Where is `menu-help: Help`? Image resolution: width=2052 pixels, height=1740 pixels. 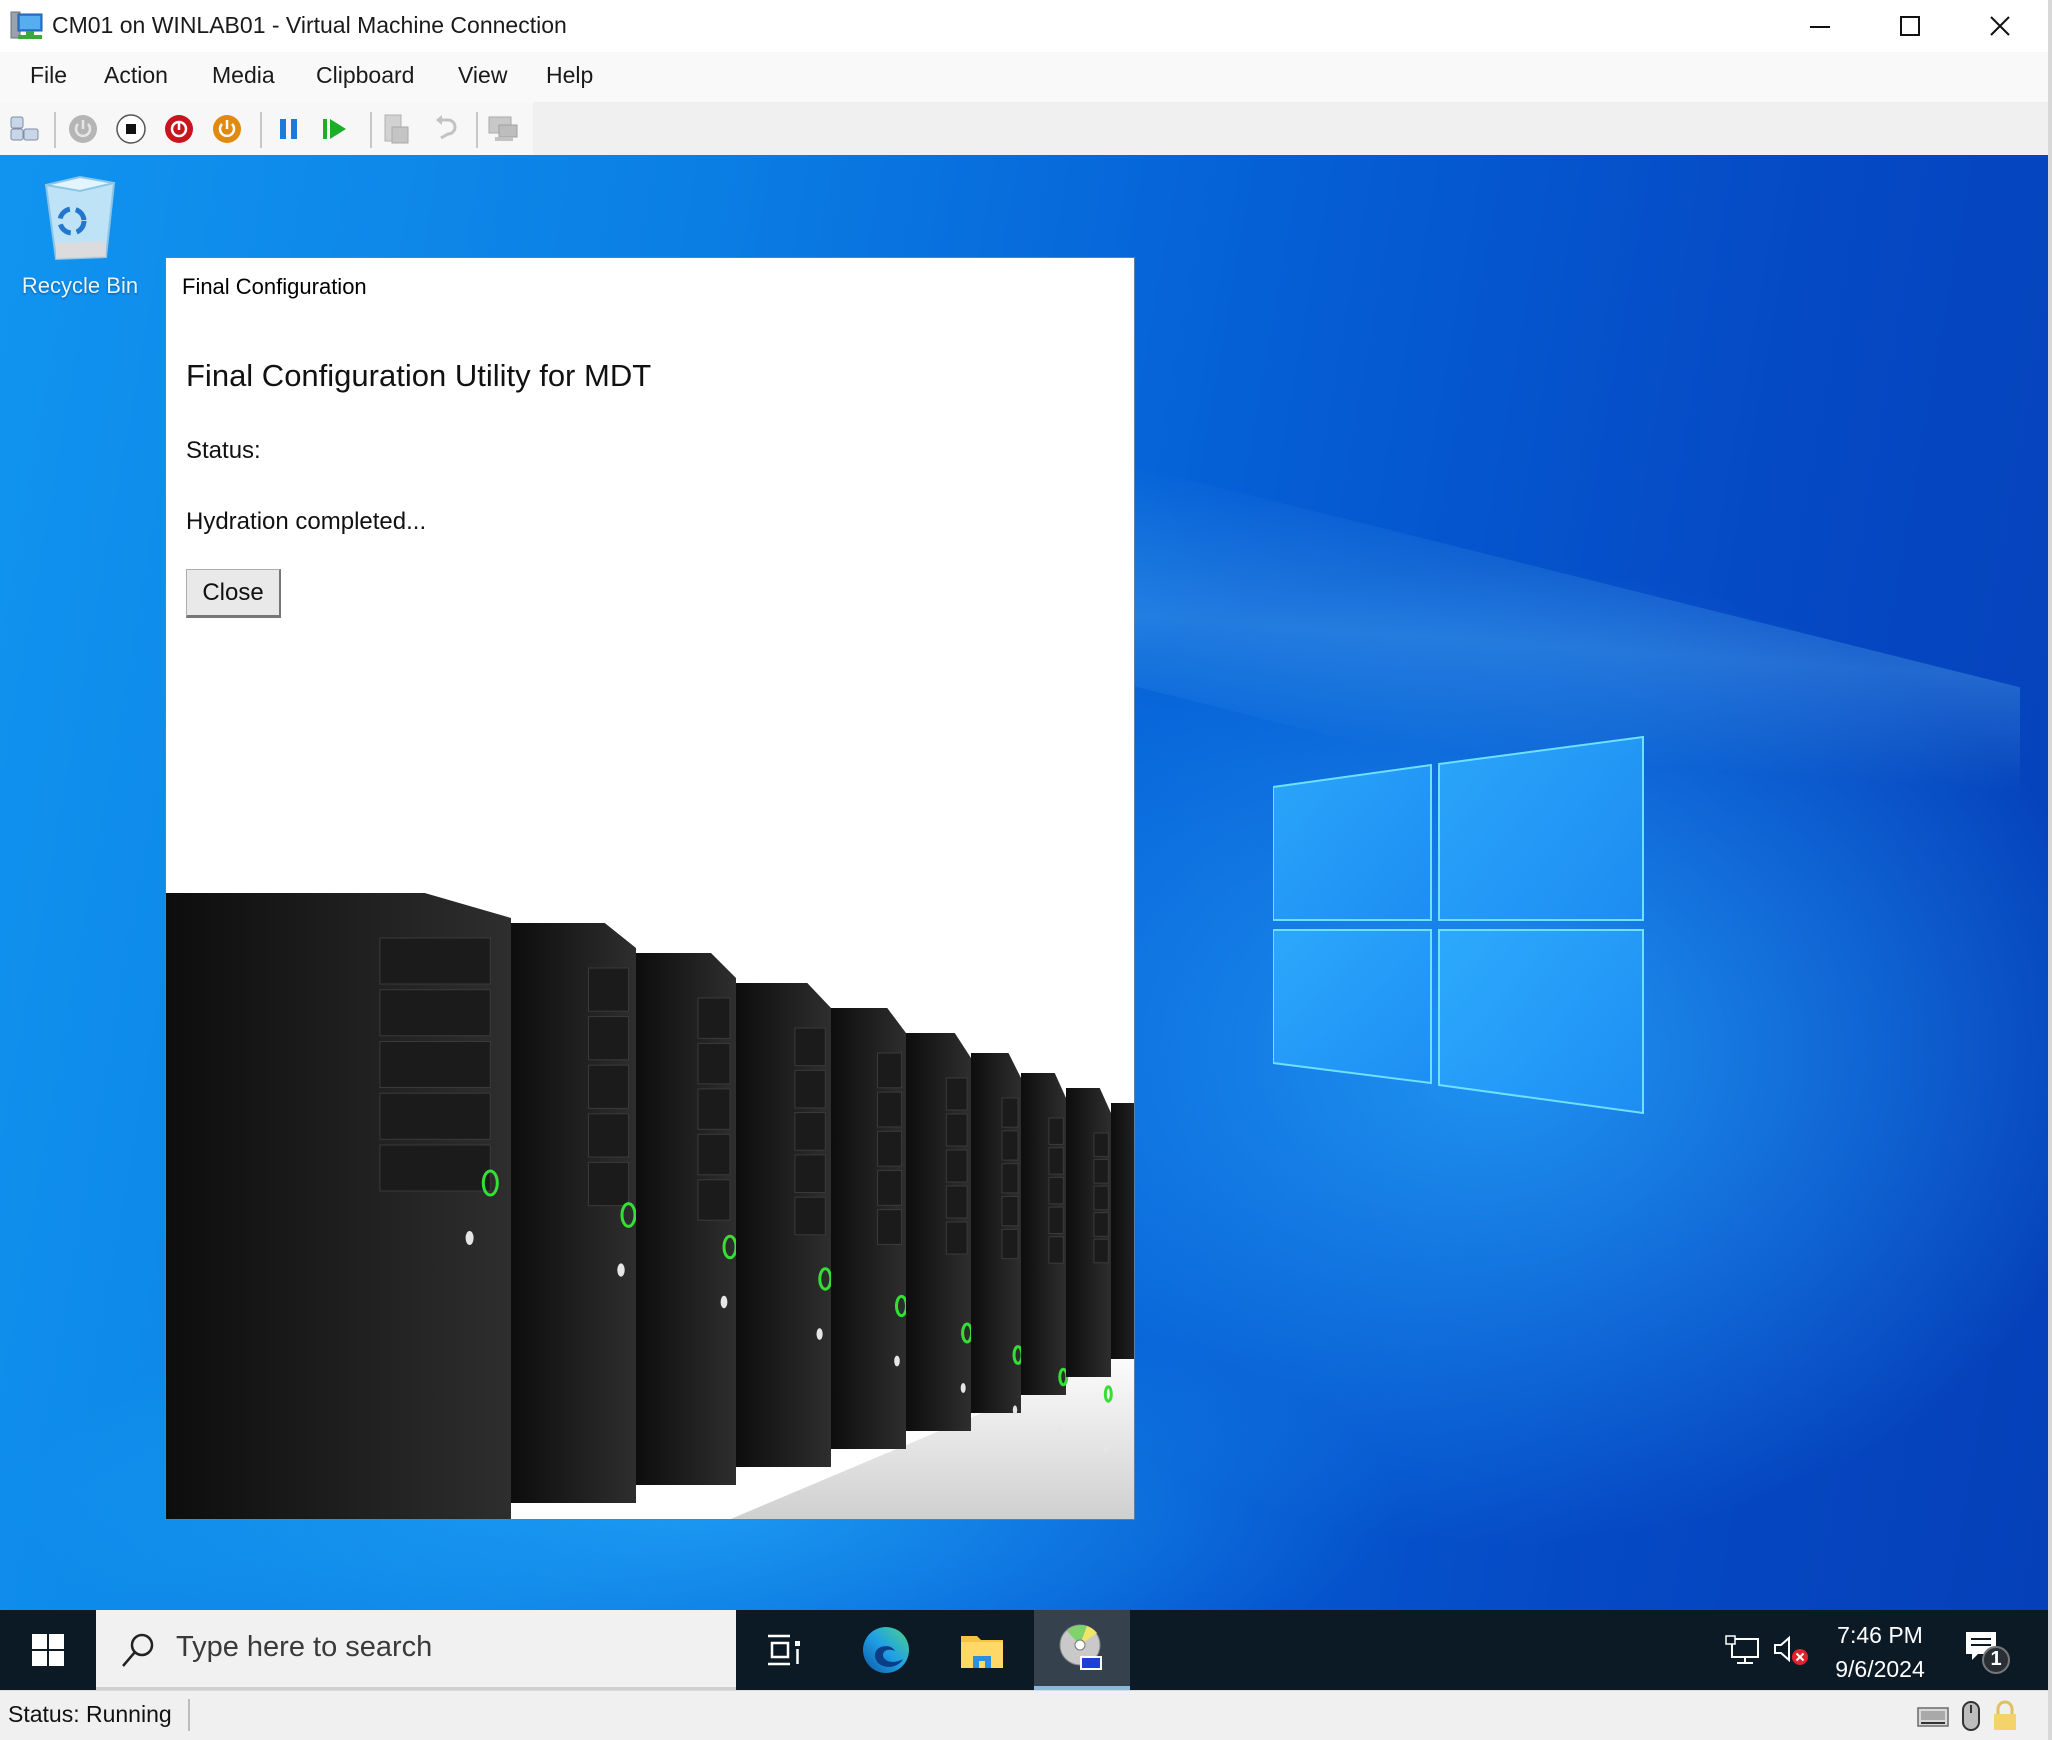 menu-help: Help is located at coordinates (569, 75).